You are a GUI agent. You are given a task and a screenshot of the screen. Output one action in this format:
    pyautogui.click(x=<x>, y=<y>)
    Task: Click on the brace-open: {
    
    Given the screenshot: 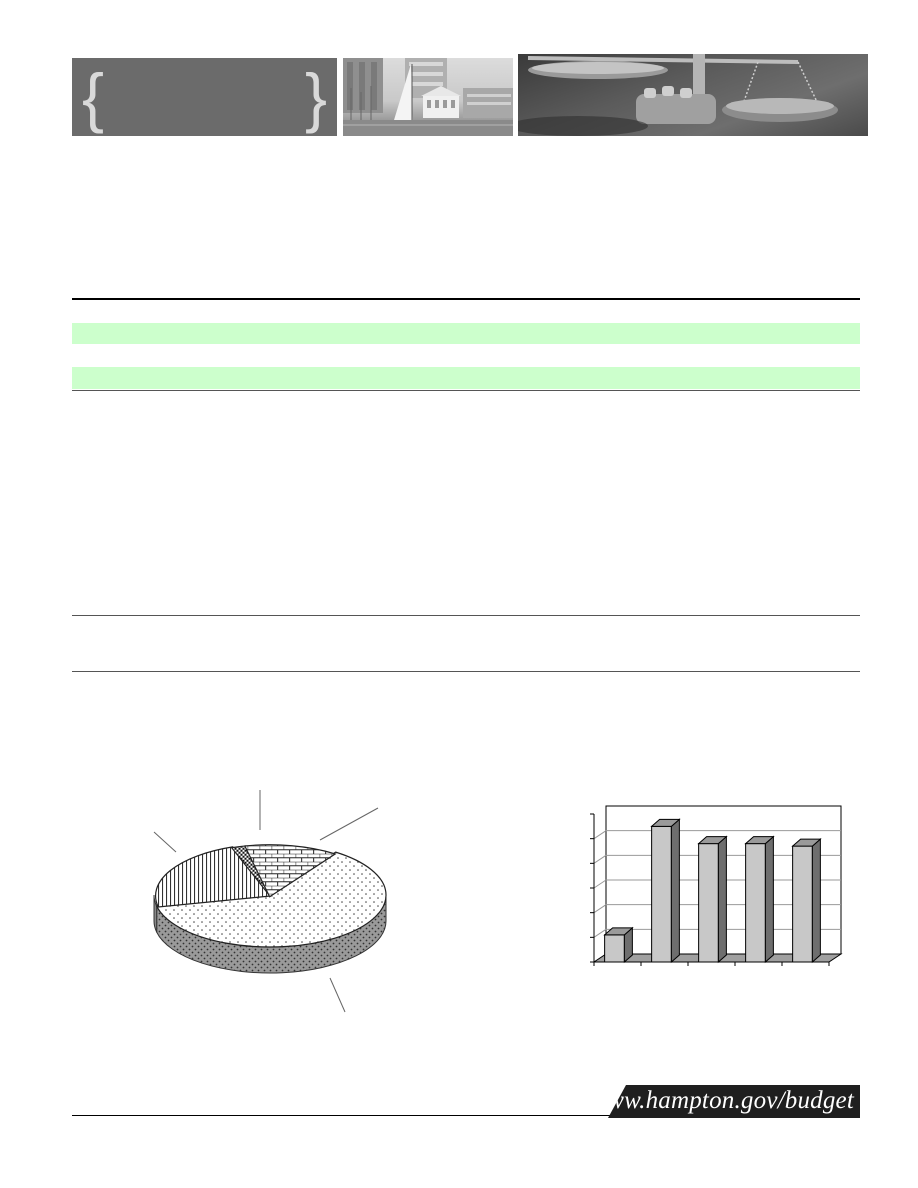 What is the action you would take?
    pyautogui.click(x=93, y=97)
    